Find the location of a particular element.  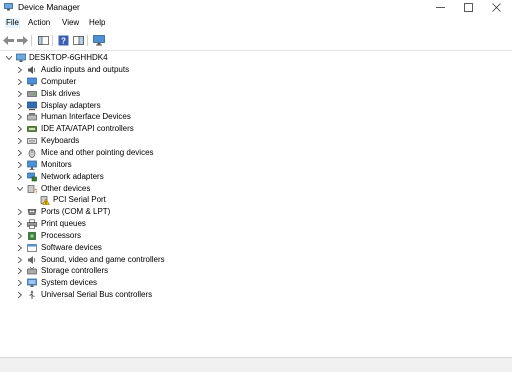

tree-item-label: Network adapters is located at coordinates (72, 176).